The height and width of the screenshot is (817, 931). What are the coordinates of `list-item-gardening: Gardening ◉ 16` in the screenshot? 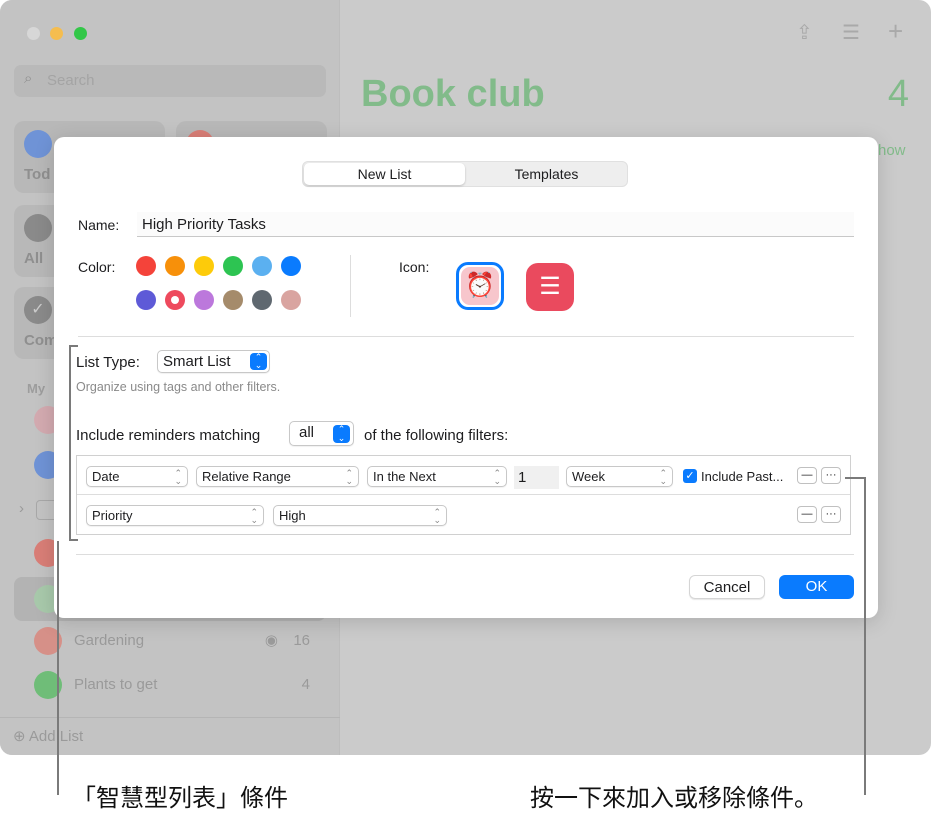 It's located at (170, 641).